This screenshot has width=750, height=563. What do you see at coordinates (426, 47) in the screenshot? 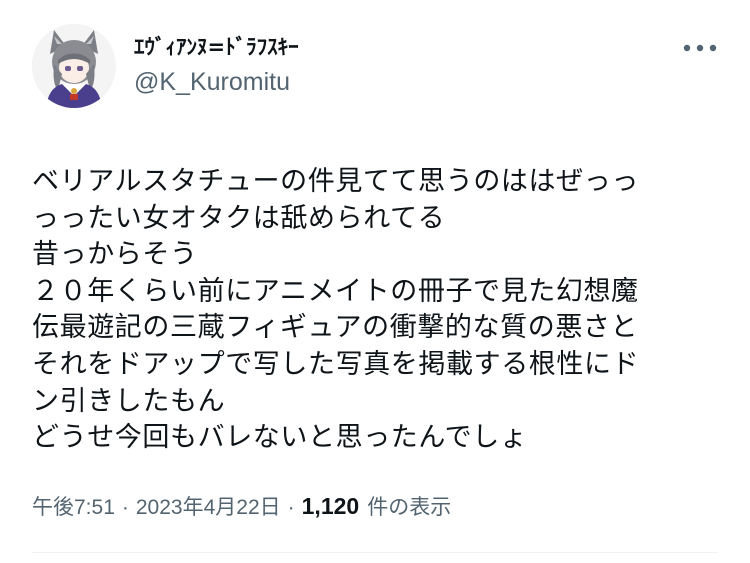
I see `display-name: ｴｳﾞｨｱﾝﾇ=ﾄﾞﾗﾌｽｷｰ` at bounding box center [426, 47].